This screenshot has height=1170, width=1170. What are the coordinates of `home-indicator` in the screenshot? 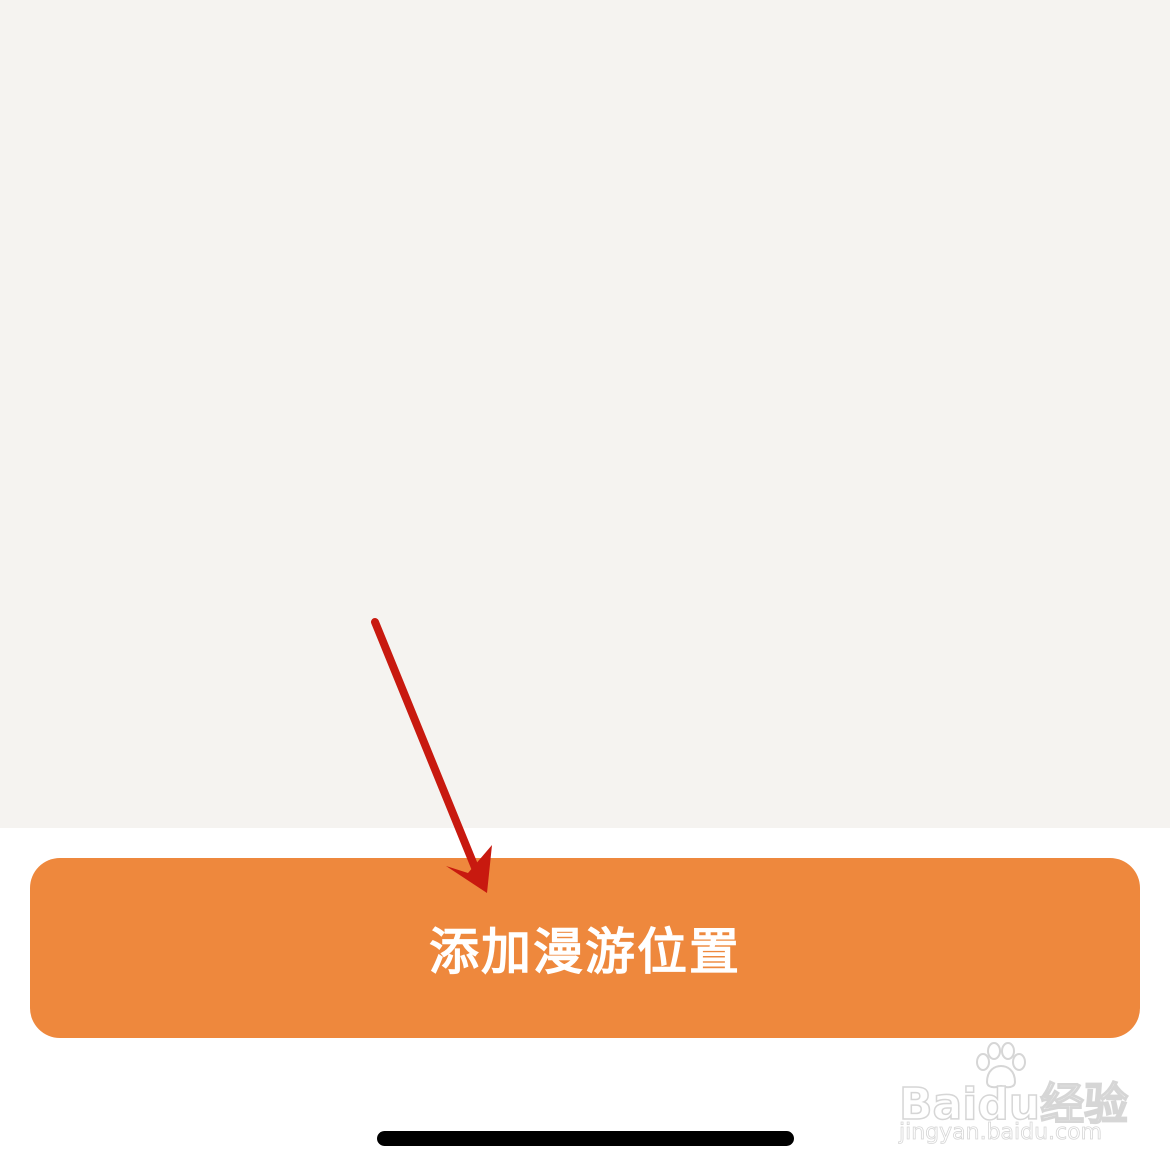 It's located at (585, 1138).